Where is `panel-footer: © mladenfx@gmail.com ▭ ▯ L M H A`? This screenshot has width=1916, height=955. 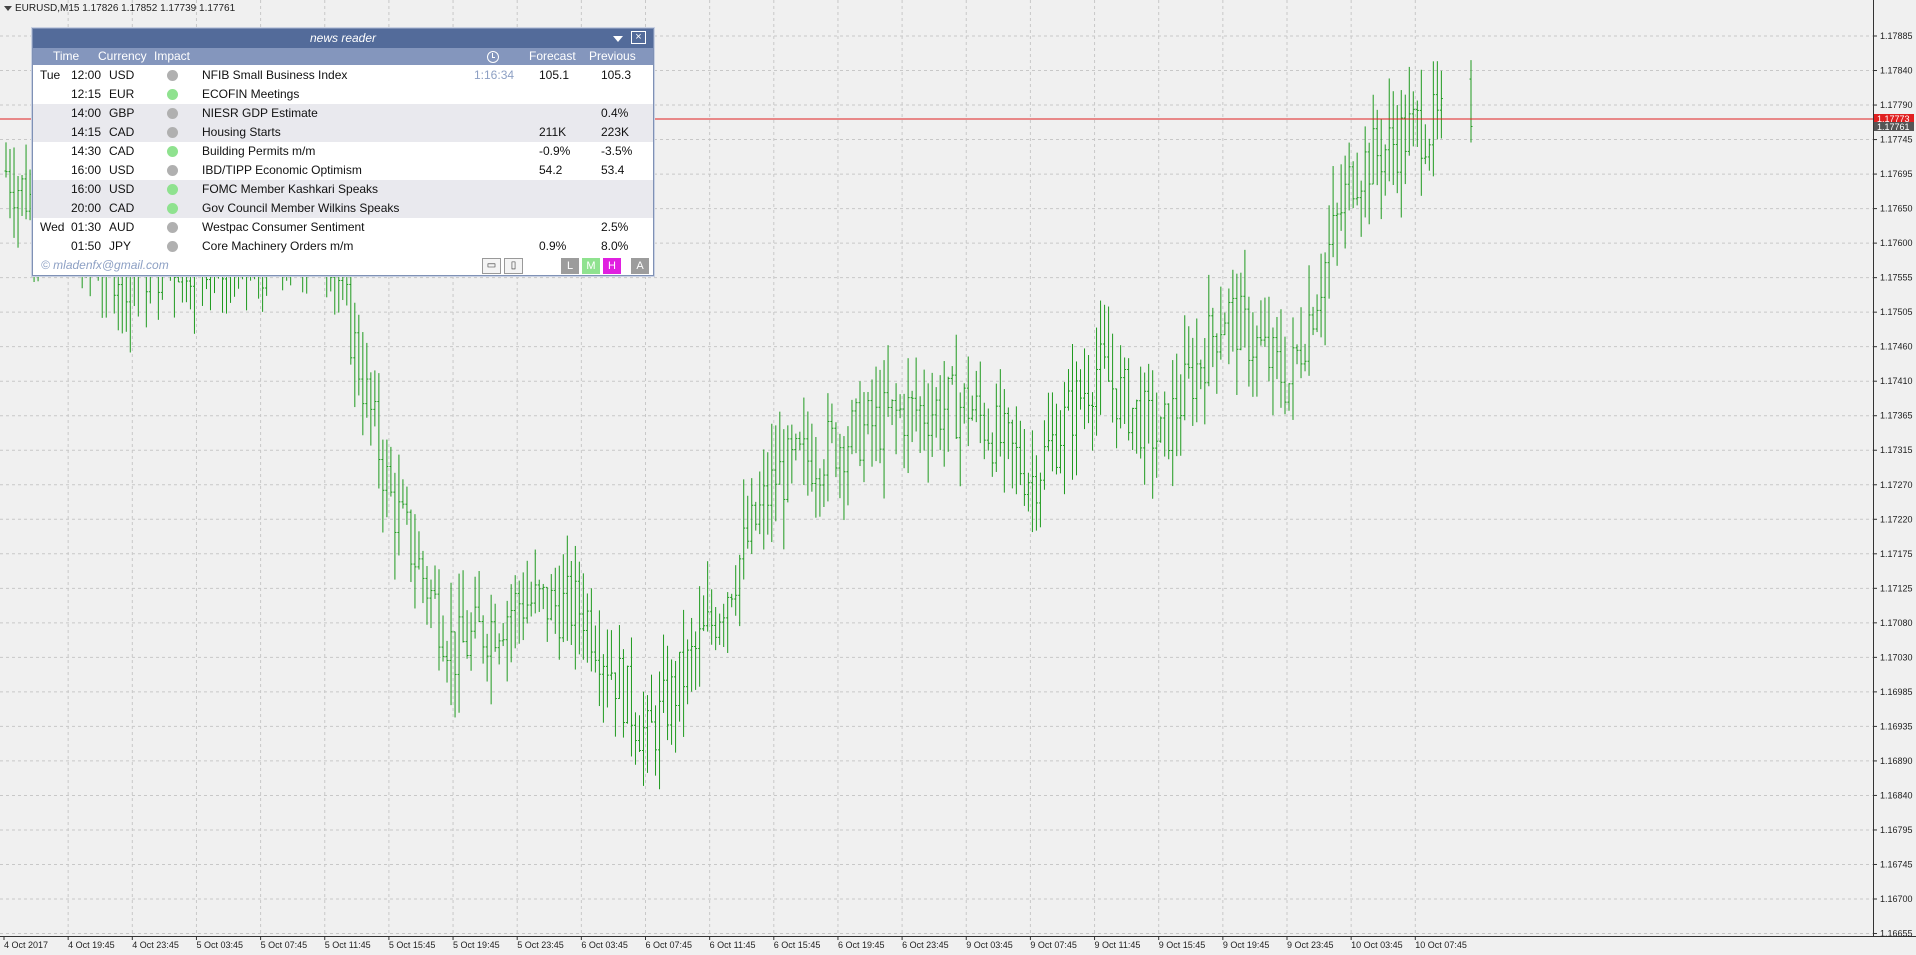
panel-footer: © mladenfx@gmail.com ▭ ▯ L M H A is located at coordinates (343, 265).